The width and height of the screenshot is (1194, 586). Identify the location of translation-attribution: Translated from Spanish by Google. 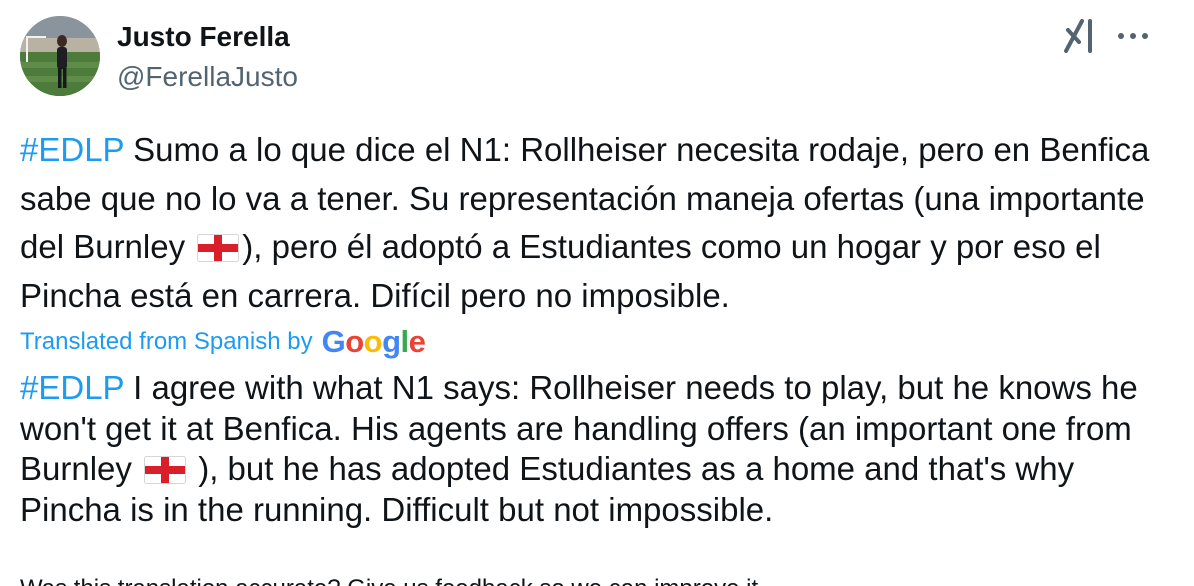
(223, 342).